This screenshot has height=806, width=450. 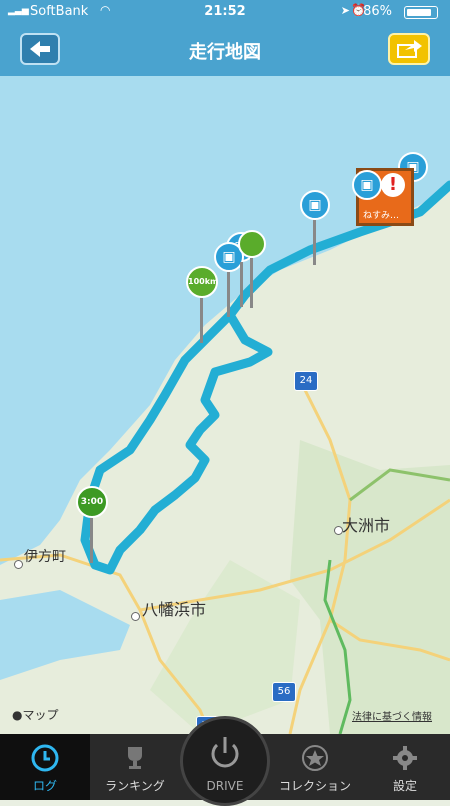 What do you see at coordinates (225, 752) in the screenshot?
I see `power-icon` at bounding box center [225, 752].